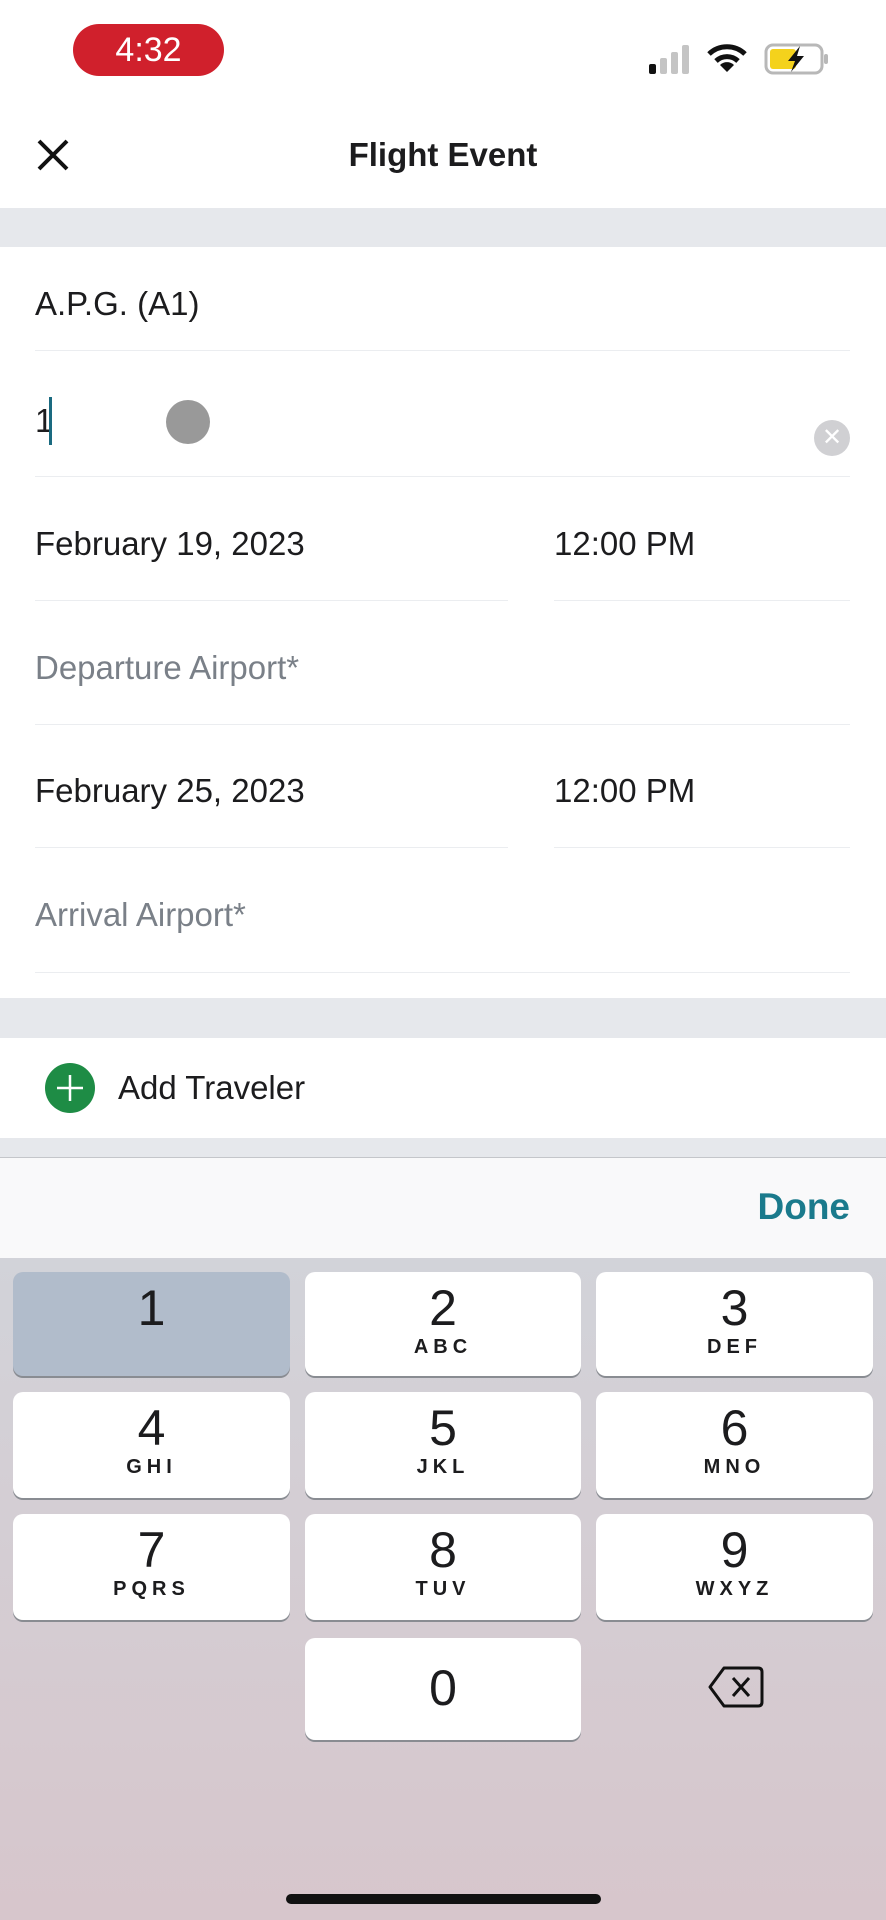 The height and width of the screenshot is (1920, 886). I want to click on departure-date-field: February 19, 2023, so click(271, 539).